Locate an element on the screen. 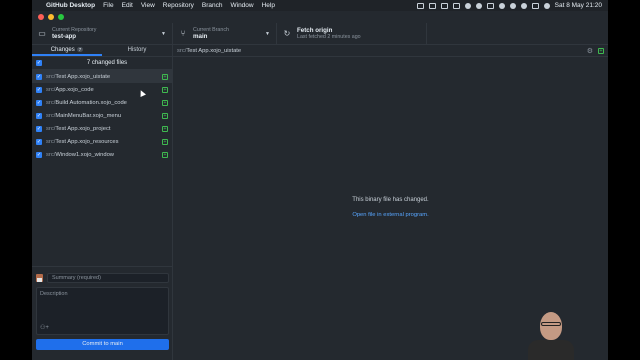 Image resolution: width=640 pixels, height=360 pixels. wifi-icon is located at coordinates (512, 5).